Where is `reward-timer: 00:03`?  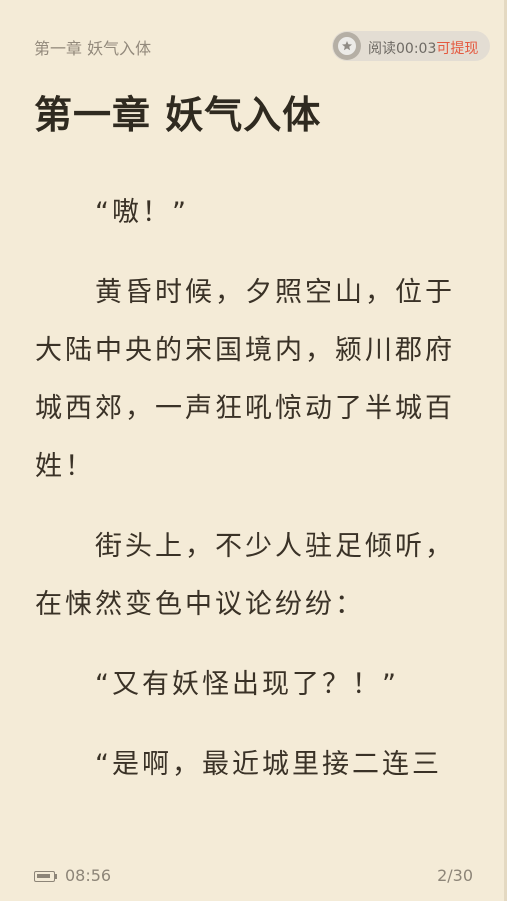 reward-timer: 00:03 is located at coordinates (416, 49).